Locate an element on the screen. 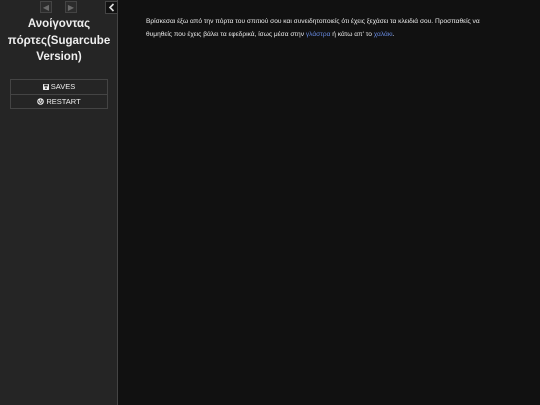 The width and height of the screenshot is (540, 405). passage-text-segment: . is located at coordinates (393, 34).